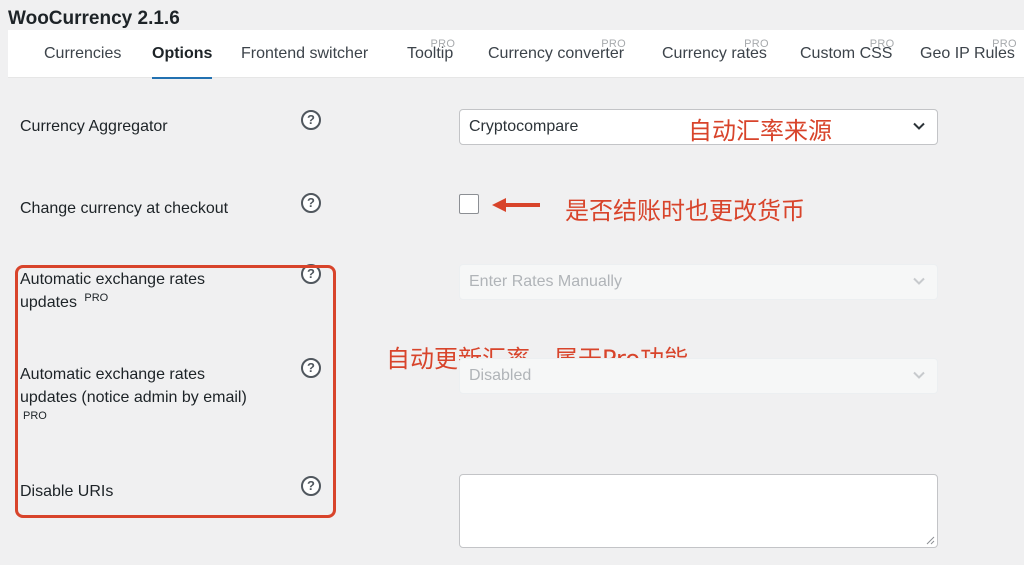 This screenshot has width=1024, height=565. I want to click on tab-currencies: Currencies, so click(82, 54).